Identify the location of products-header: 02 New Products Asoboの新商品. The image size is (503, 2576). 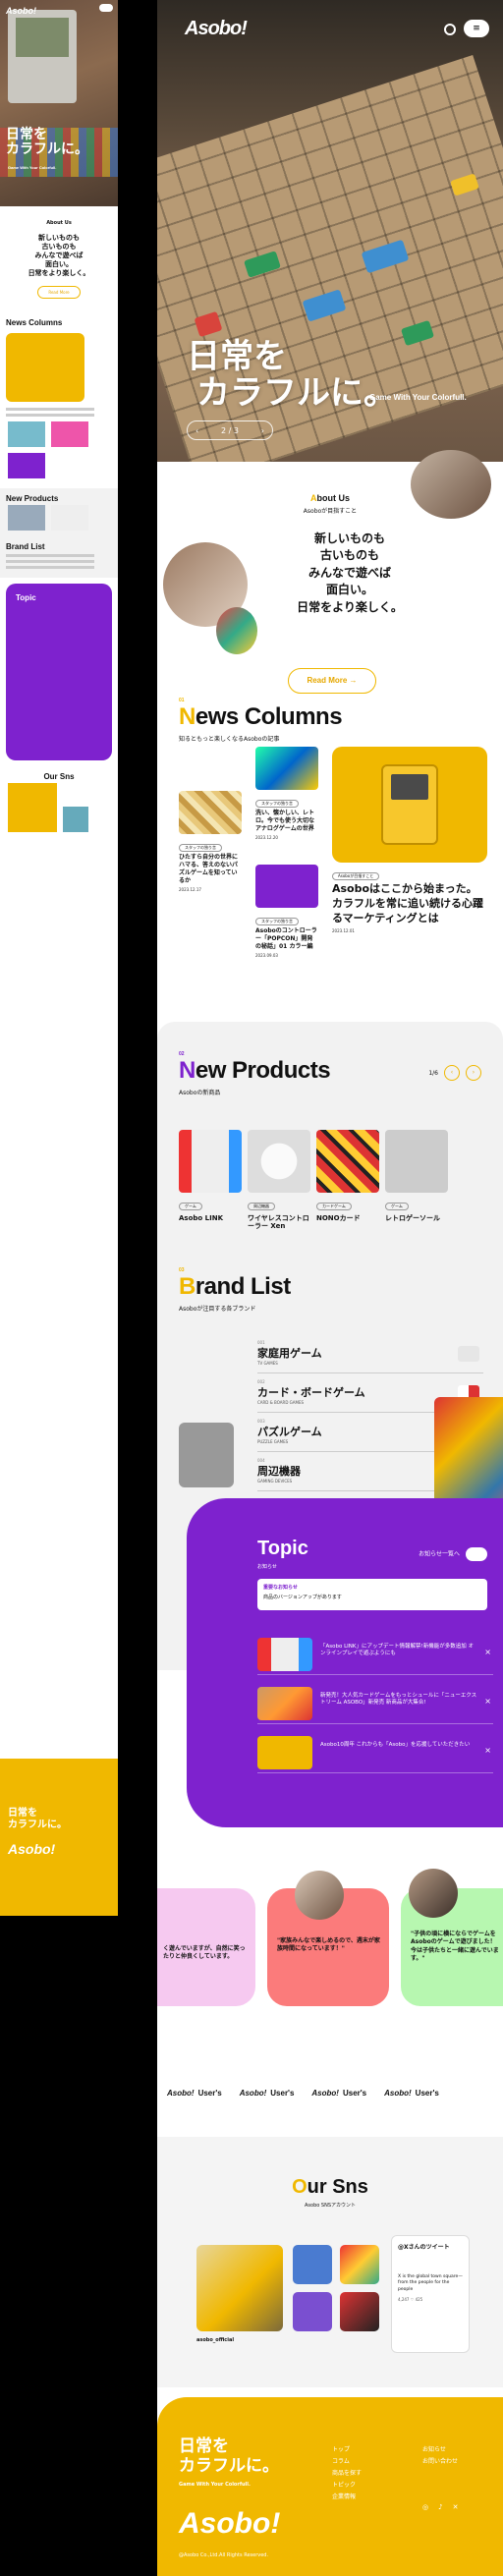
(255, 1073).